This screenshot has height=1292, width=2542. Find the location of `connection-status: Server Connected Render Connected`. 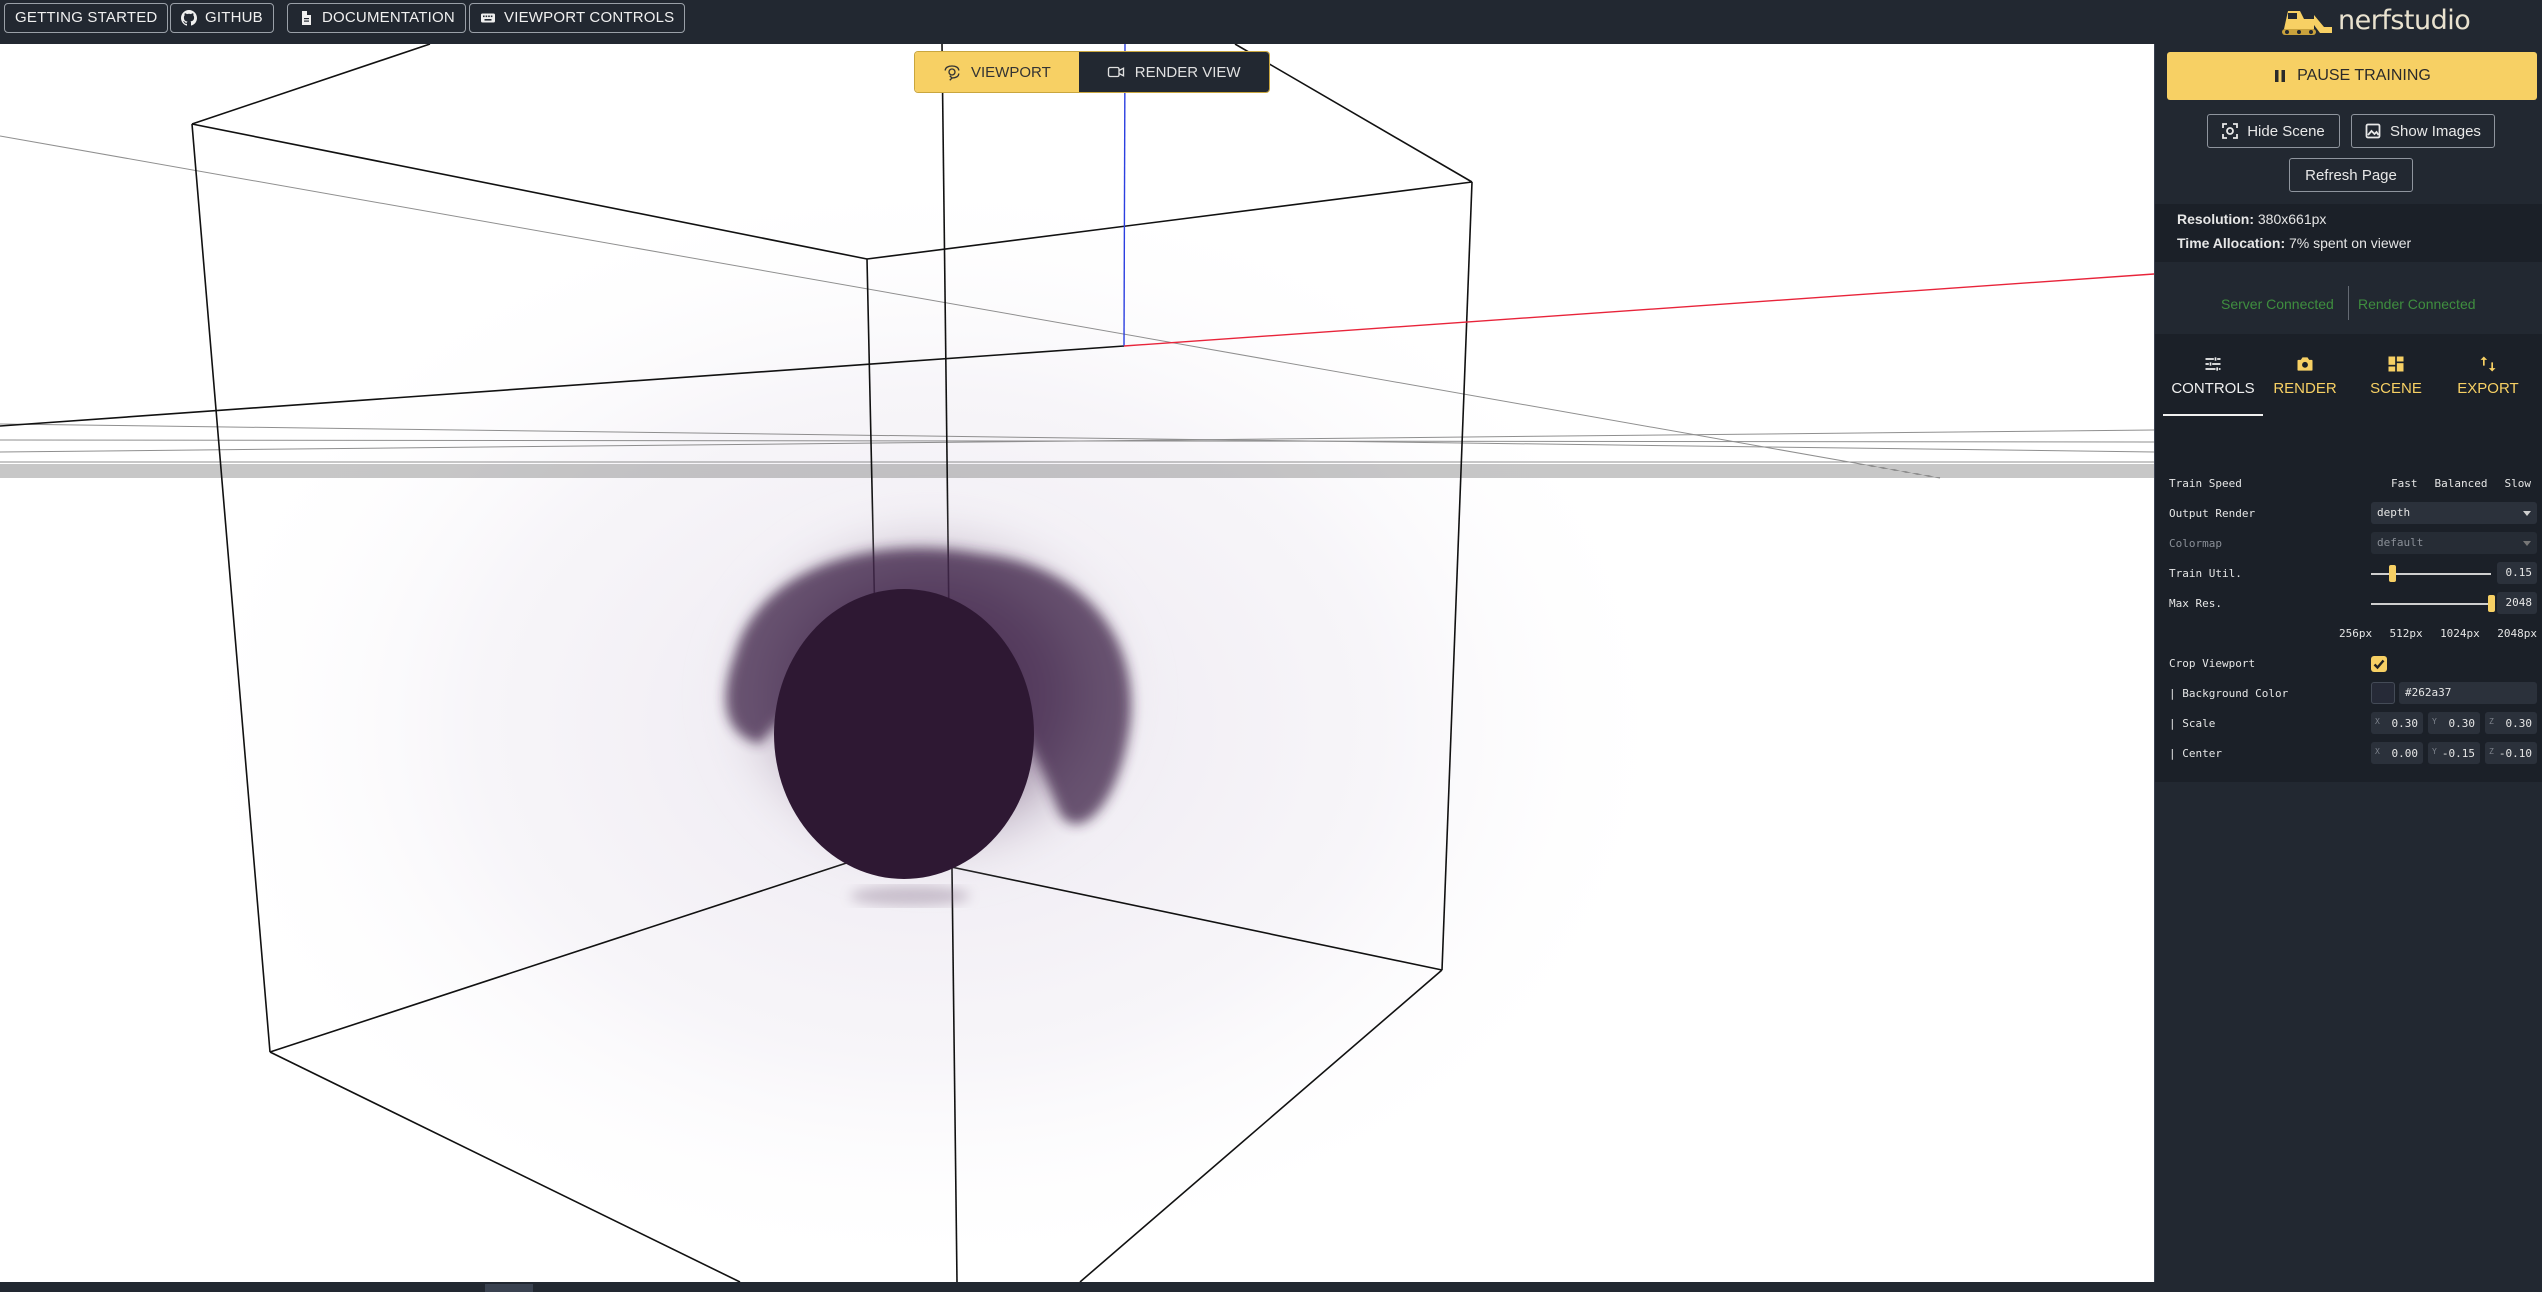

connection-status: Server Connected Render Connected is located at coordinates (2348, 303).